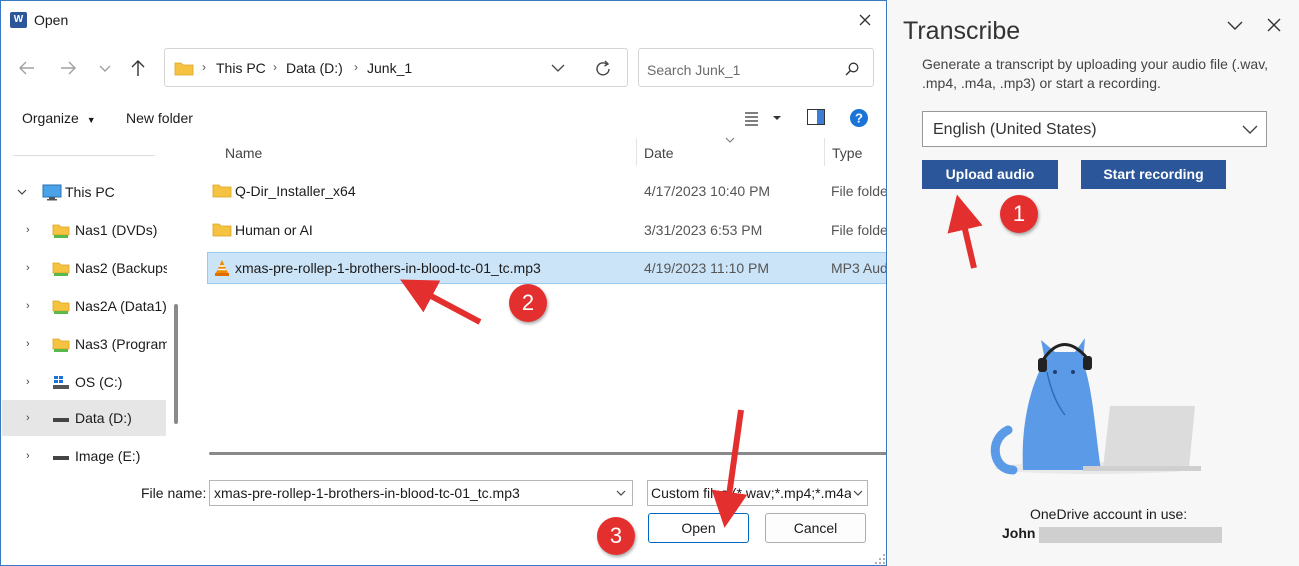 This screenshot has height=566, width=1299. Describe the element at coordinates (616, 536) in the screenshot. I see `annotation-badge-3: 3` at that location.